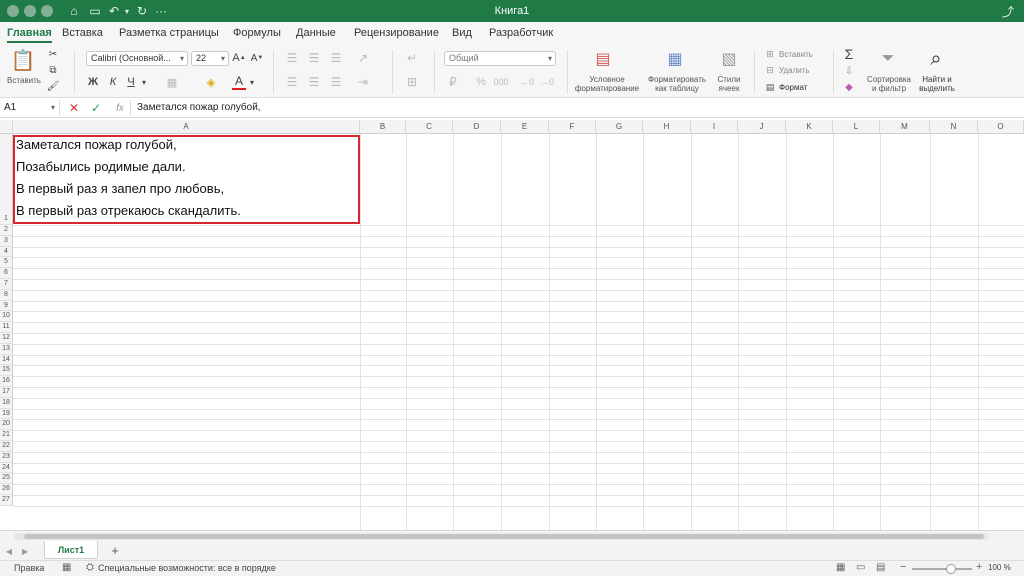 The height and width of the screenshot is (576, 1024). Describe the element at coordinates (1001, 127) in the screenshot. I see `column-header-o: O` at that location.